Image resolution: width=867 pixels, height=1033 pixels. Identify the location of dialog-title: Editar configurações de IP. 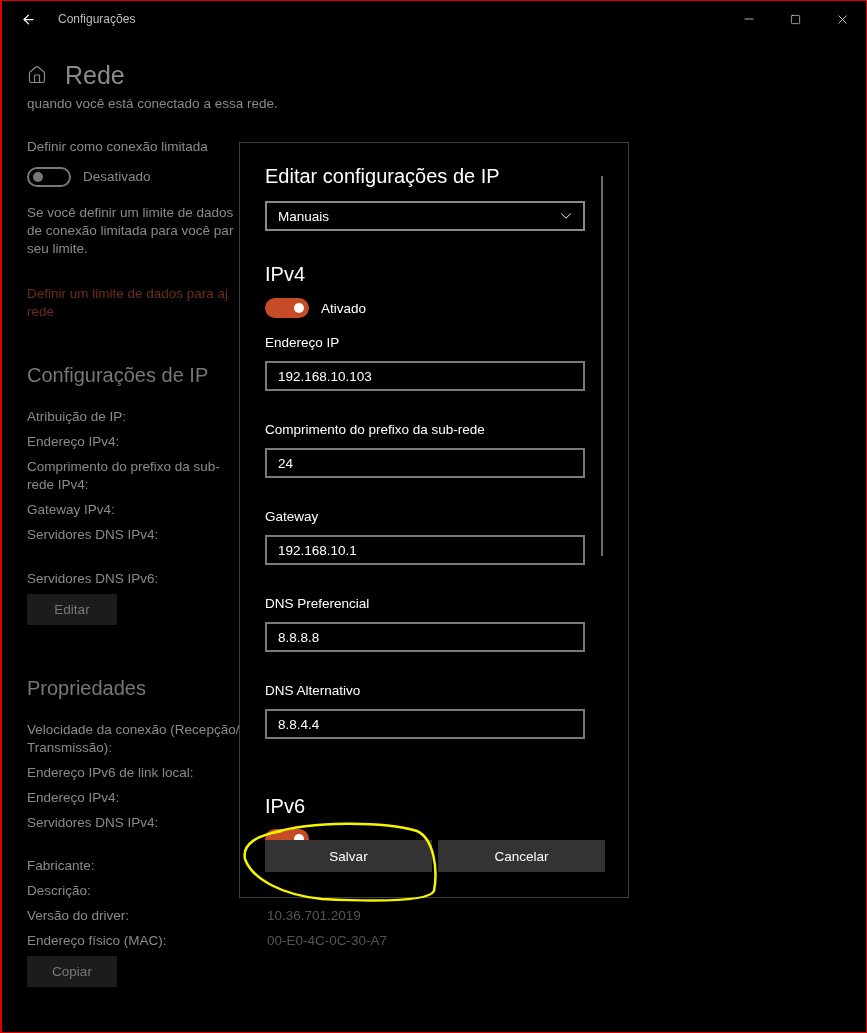
(383, 176).